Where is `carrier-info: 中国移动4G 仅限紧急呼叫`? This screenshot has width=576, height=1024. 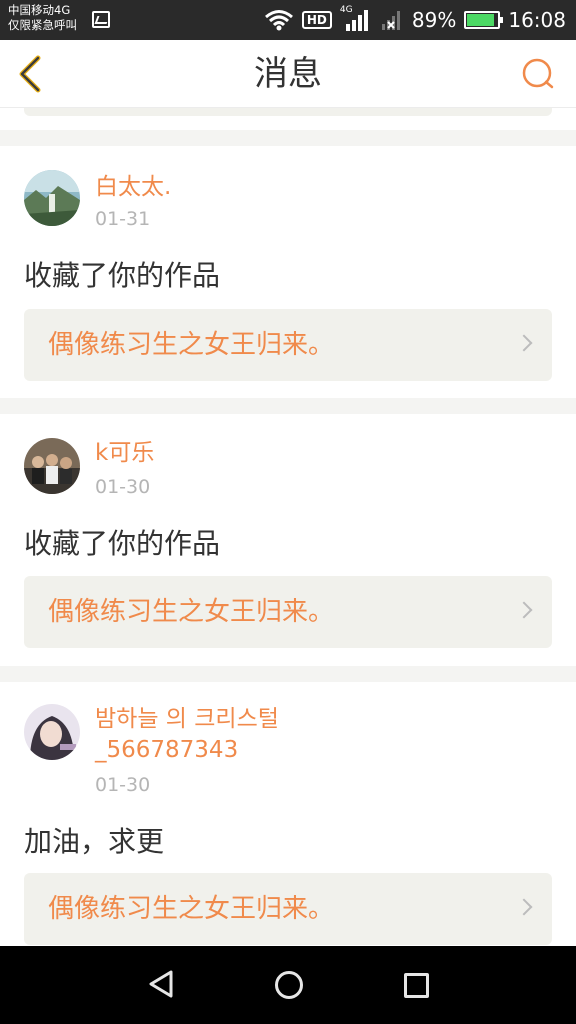 carrier-info: 中国移动4G 仅限紧急呼叫 is located at coordinates (42, 18).